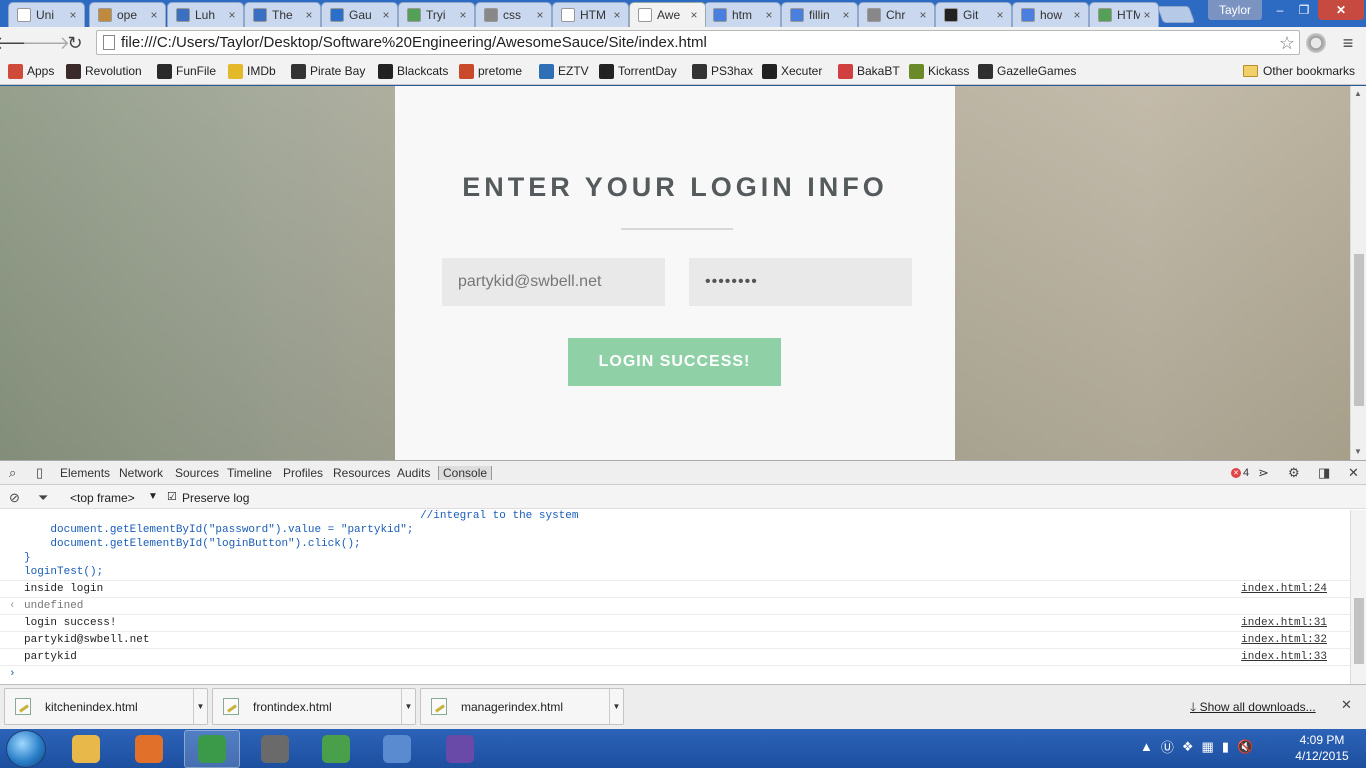 The width and height of the screenshot is (1366, 768). What do you see at coordinates (252, 71) in the screenshot?
I see `bookmark-item: IMDb` at bounding box center [252, 71].